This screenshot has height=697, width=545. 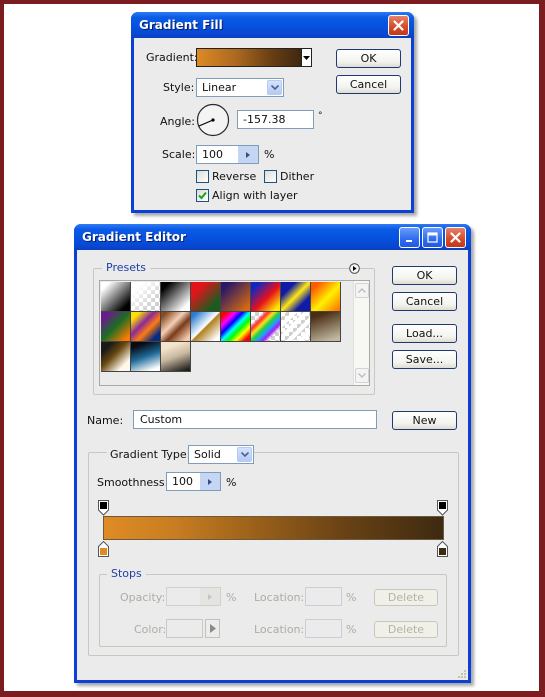 I want to click on preset-violet-orange, so click(x=236, y=297).